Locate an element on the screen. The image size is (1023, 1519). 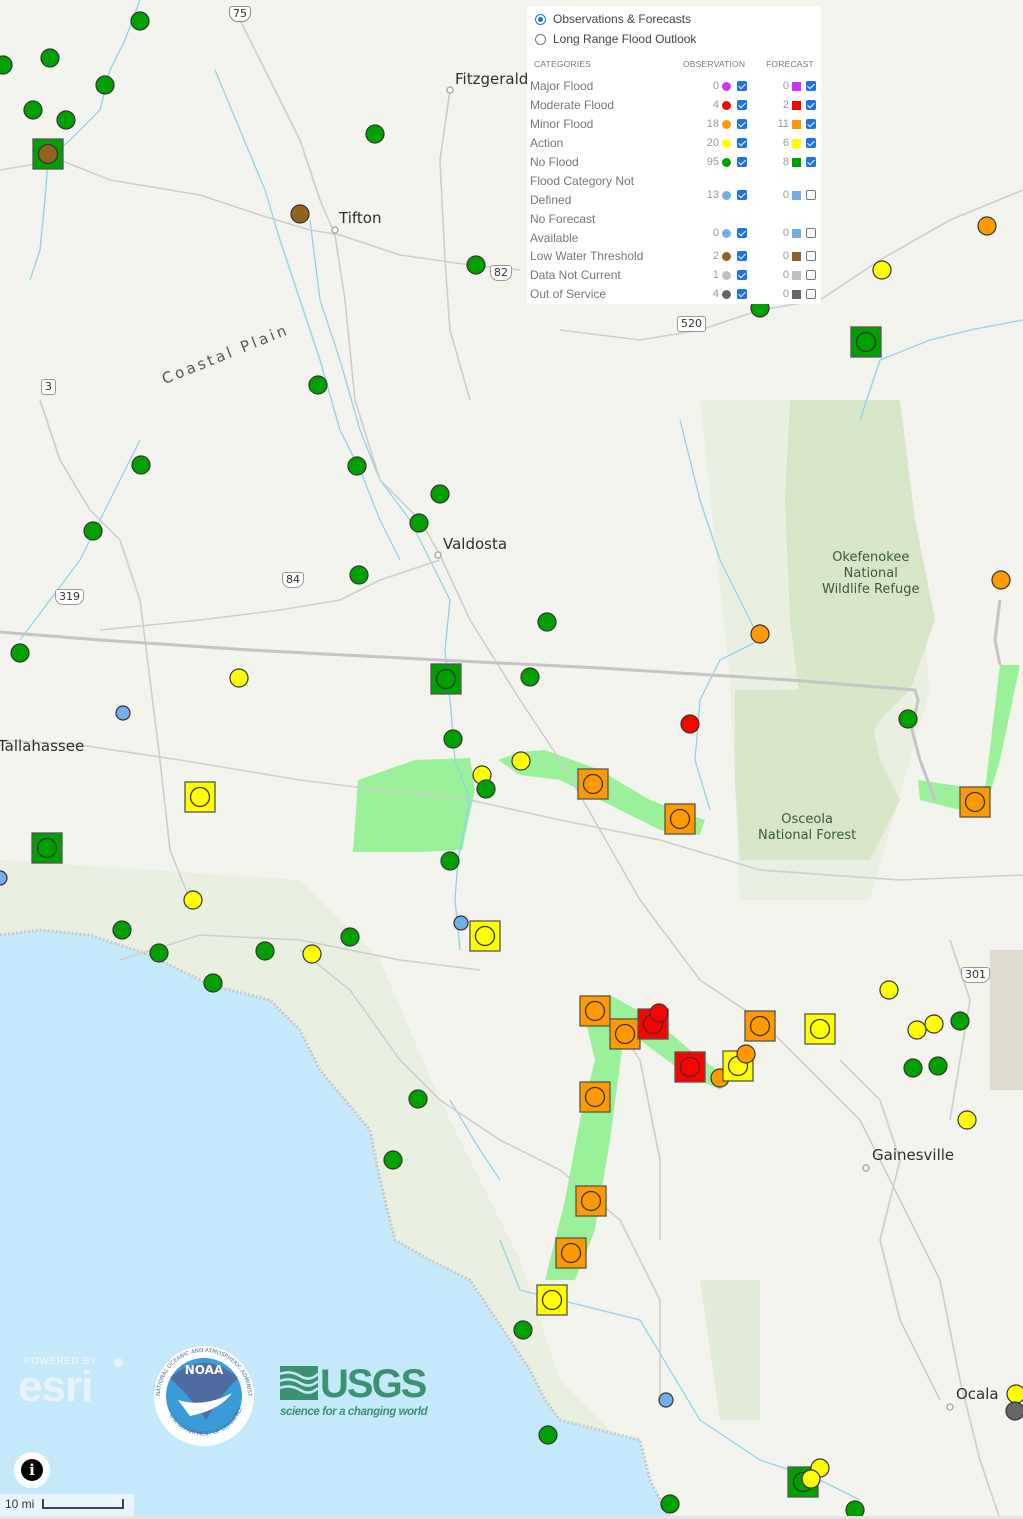
info-button: i is located at coordinates (32, 1470).